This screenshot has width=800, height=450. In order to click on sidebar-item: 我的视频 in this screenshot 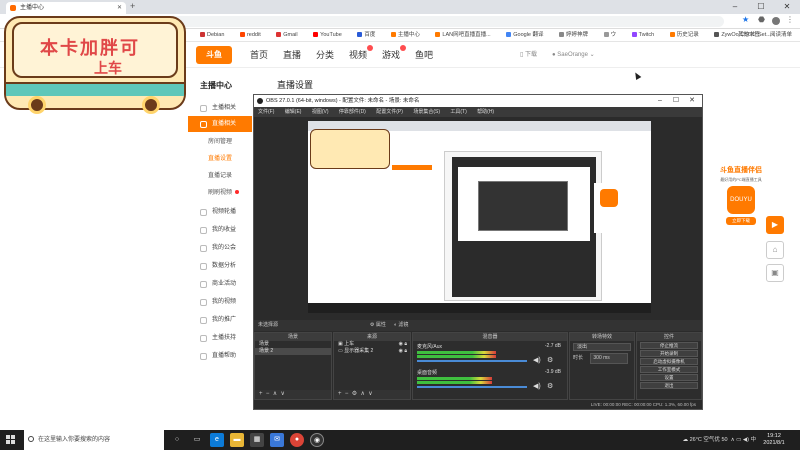, I will do `click(220, 302)`.